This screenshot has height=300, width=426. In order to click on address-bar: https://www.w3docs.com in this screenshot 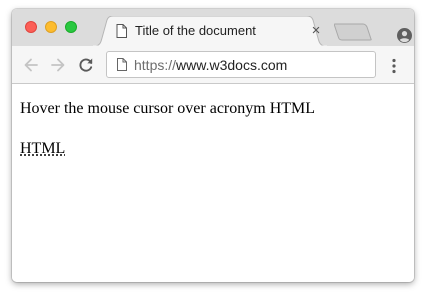, I will do `click(241, 64)`.